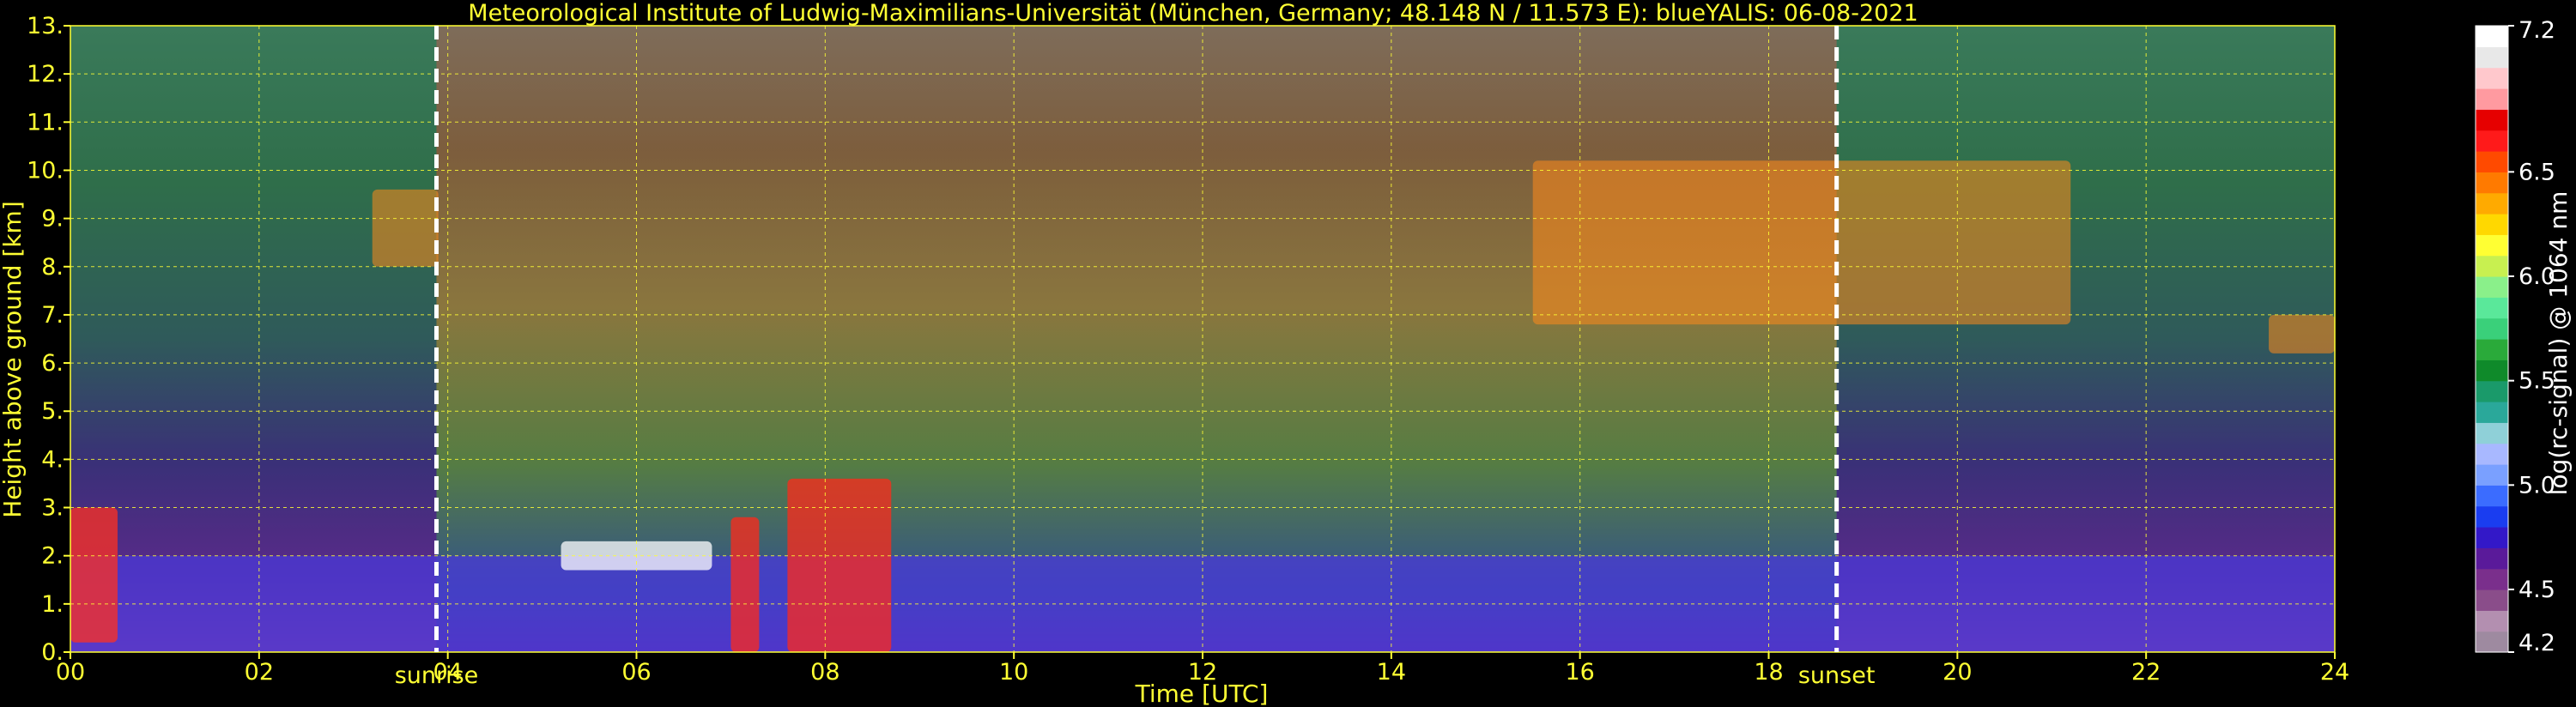  I want to click on colorbar-label: log(rc-signal) @ 1064 nm, so click(2558, 344).